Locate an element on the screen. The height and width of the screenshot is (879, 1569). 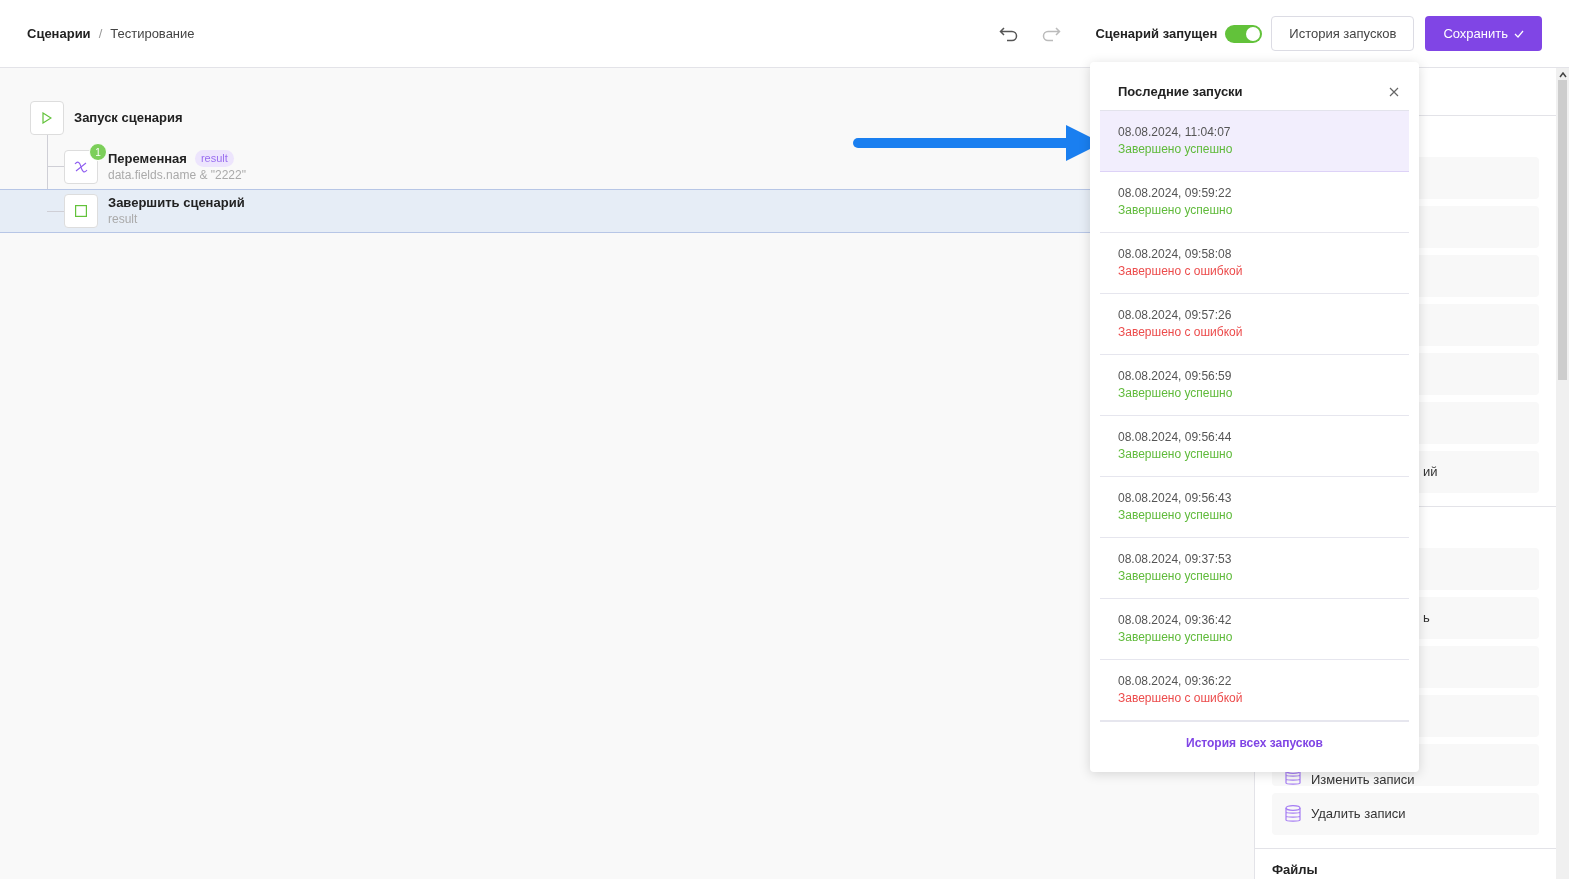
run-time: 08.08.2024, 09:36:42 is located at coordinates (1175, 620).